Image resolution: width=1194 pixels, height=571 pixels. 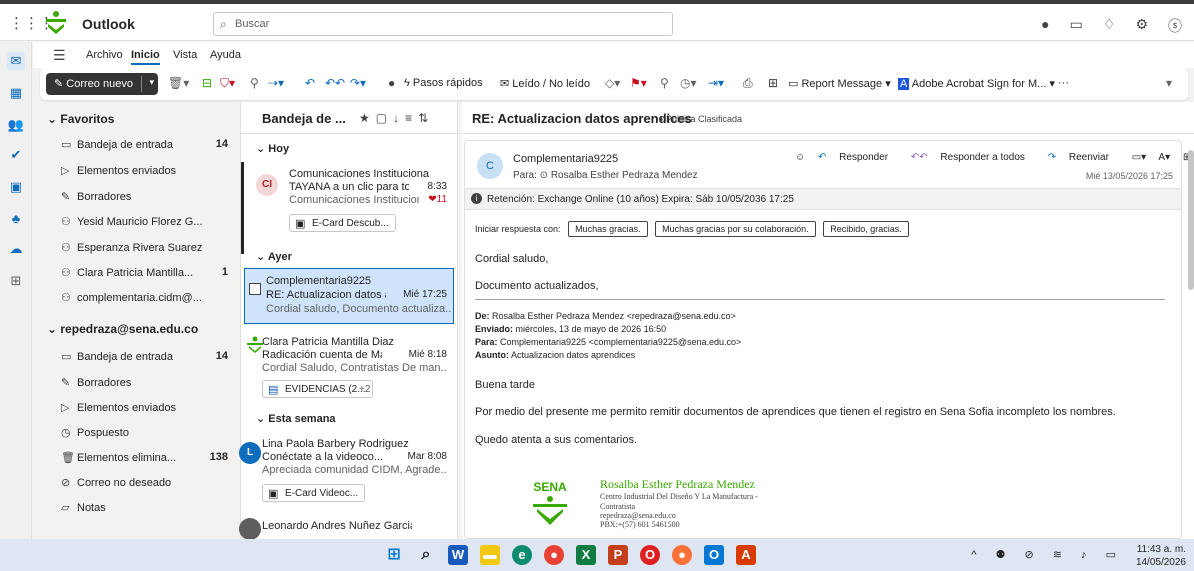 I want to click on acrobat-icon: A▾, so click(x=1164, y=157).